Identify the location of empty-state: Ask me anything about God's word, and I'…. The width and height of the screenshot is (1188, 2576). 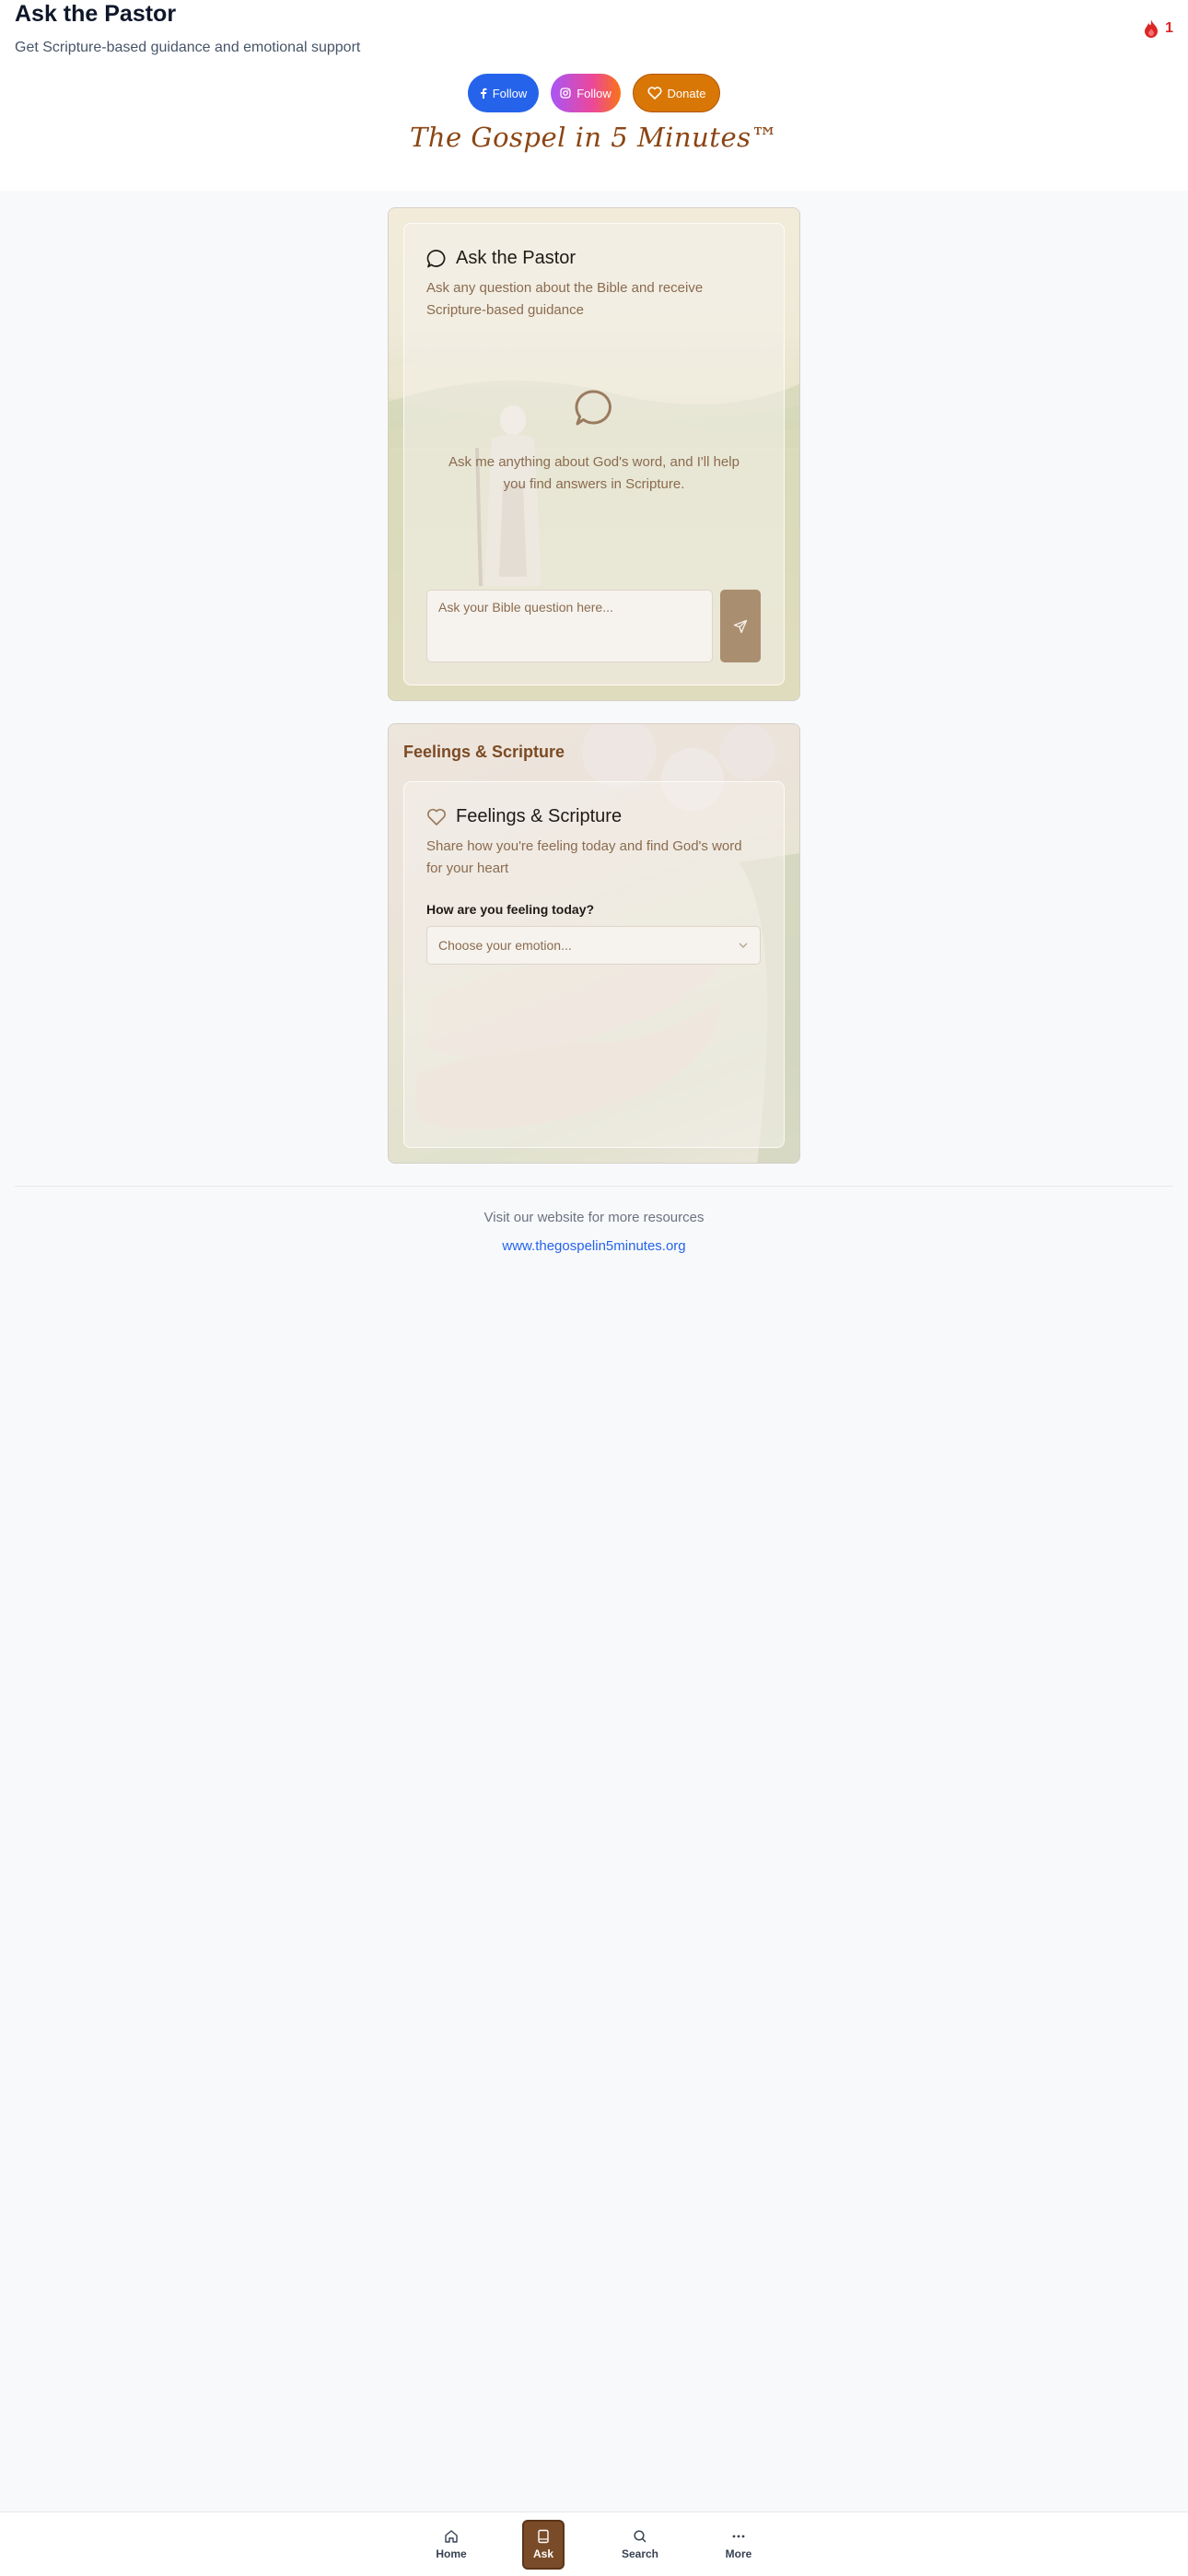
(594, 442).